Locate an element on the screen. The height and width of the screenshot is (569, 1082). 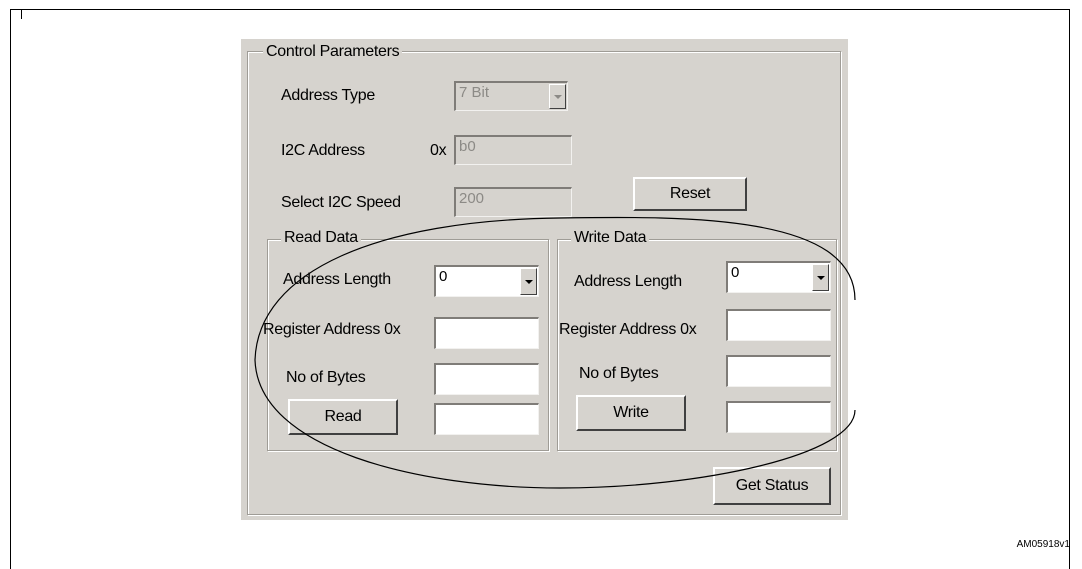
figure-code: AM05918v1 is located at coordinates (1043, 544).